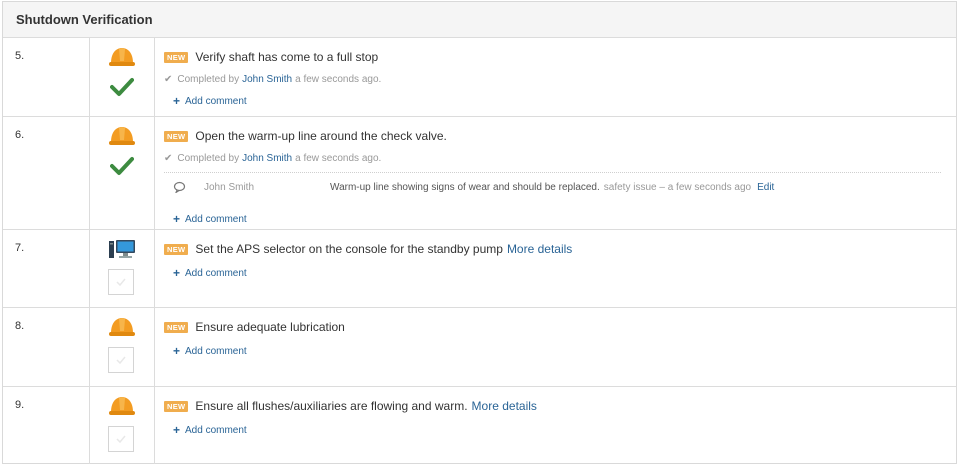  Describe the element at coordinates (677, 187) in the screenshot. I see `comment-tag: safety issue – a few seconds ago` at that location.